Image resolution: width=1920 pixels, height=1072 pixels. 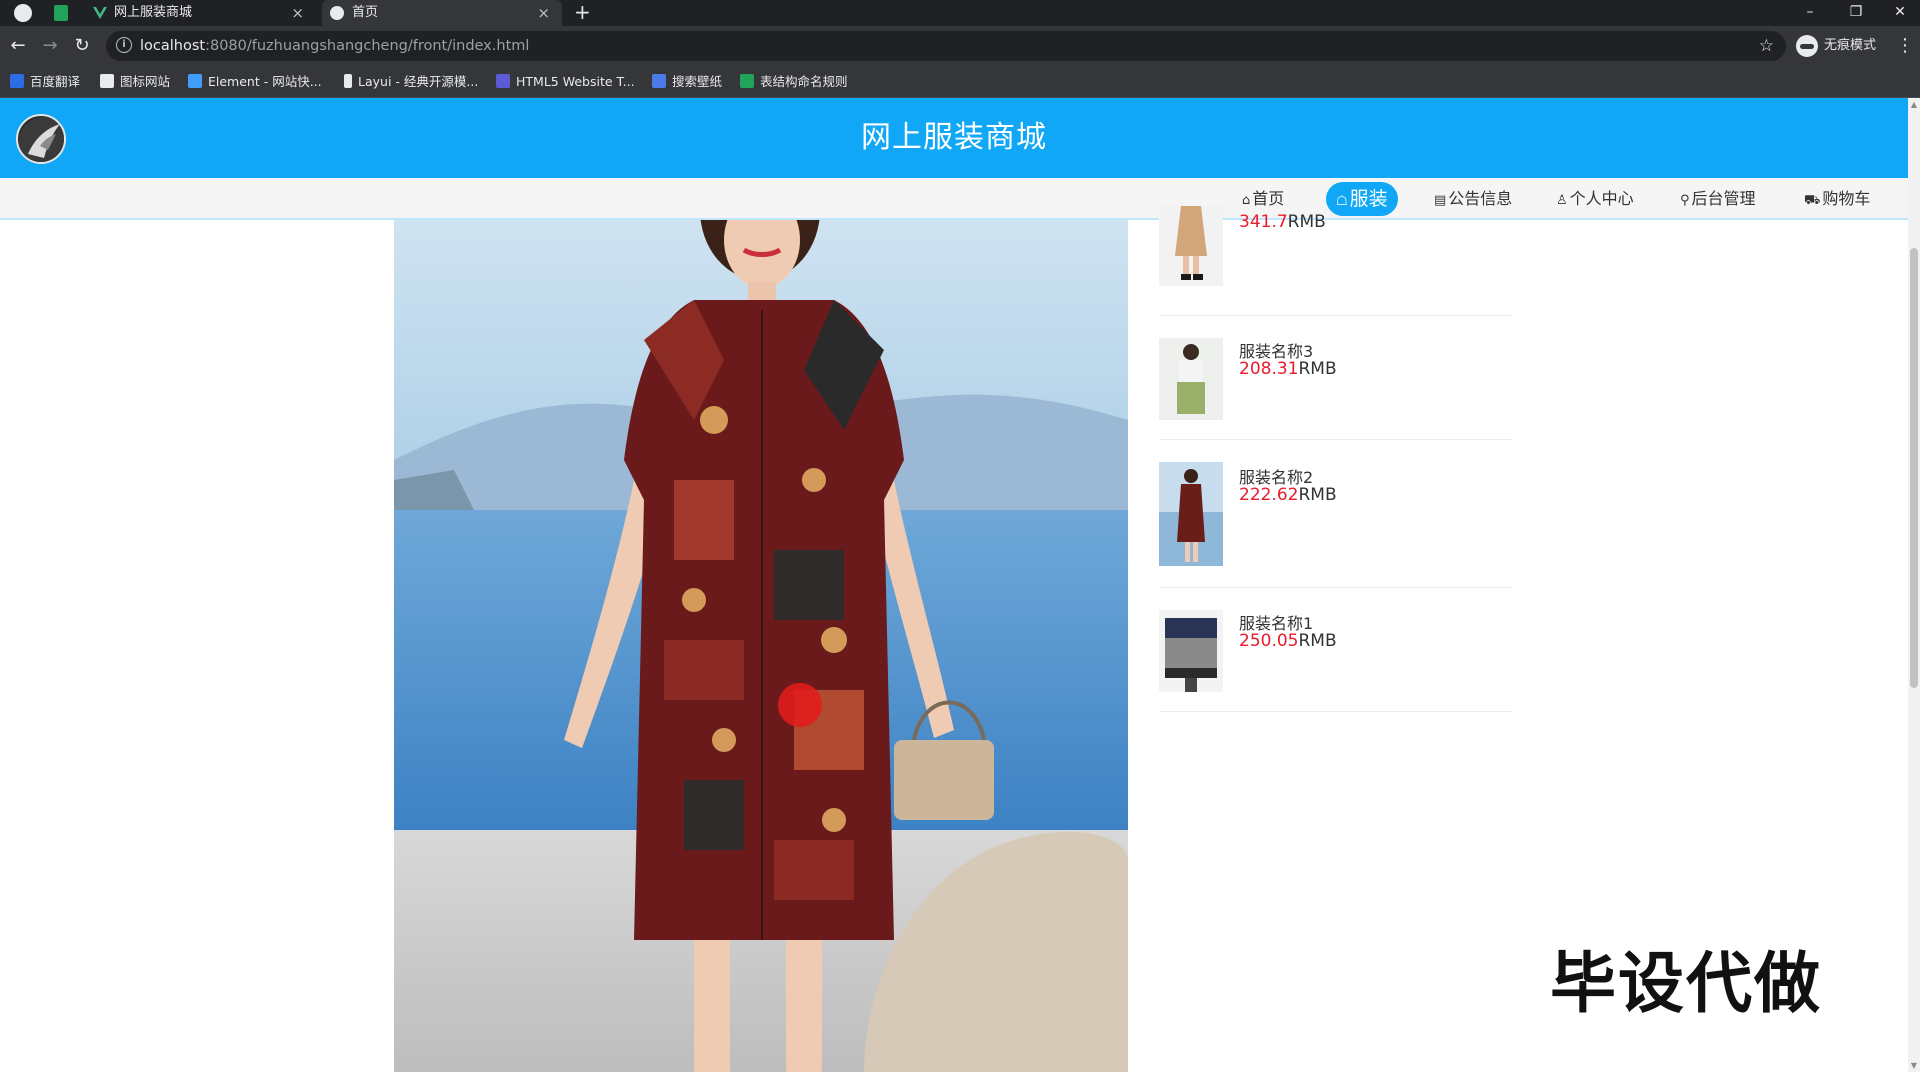 I want to click on bookmark-label: 表结构命名规则, so click(x=804, y=81).